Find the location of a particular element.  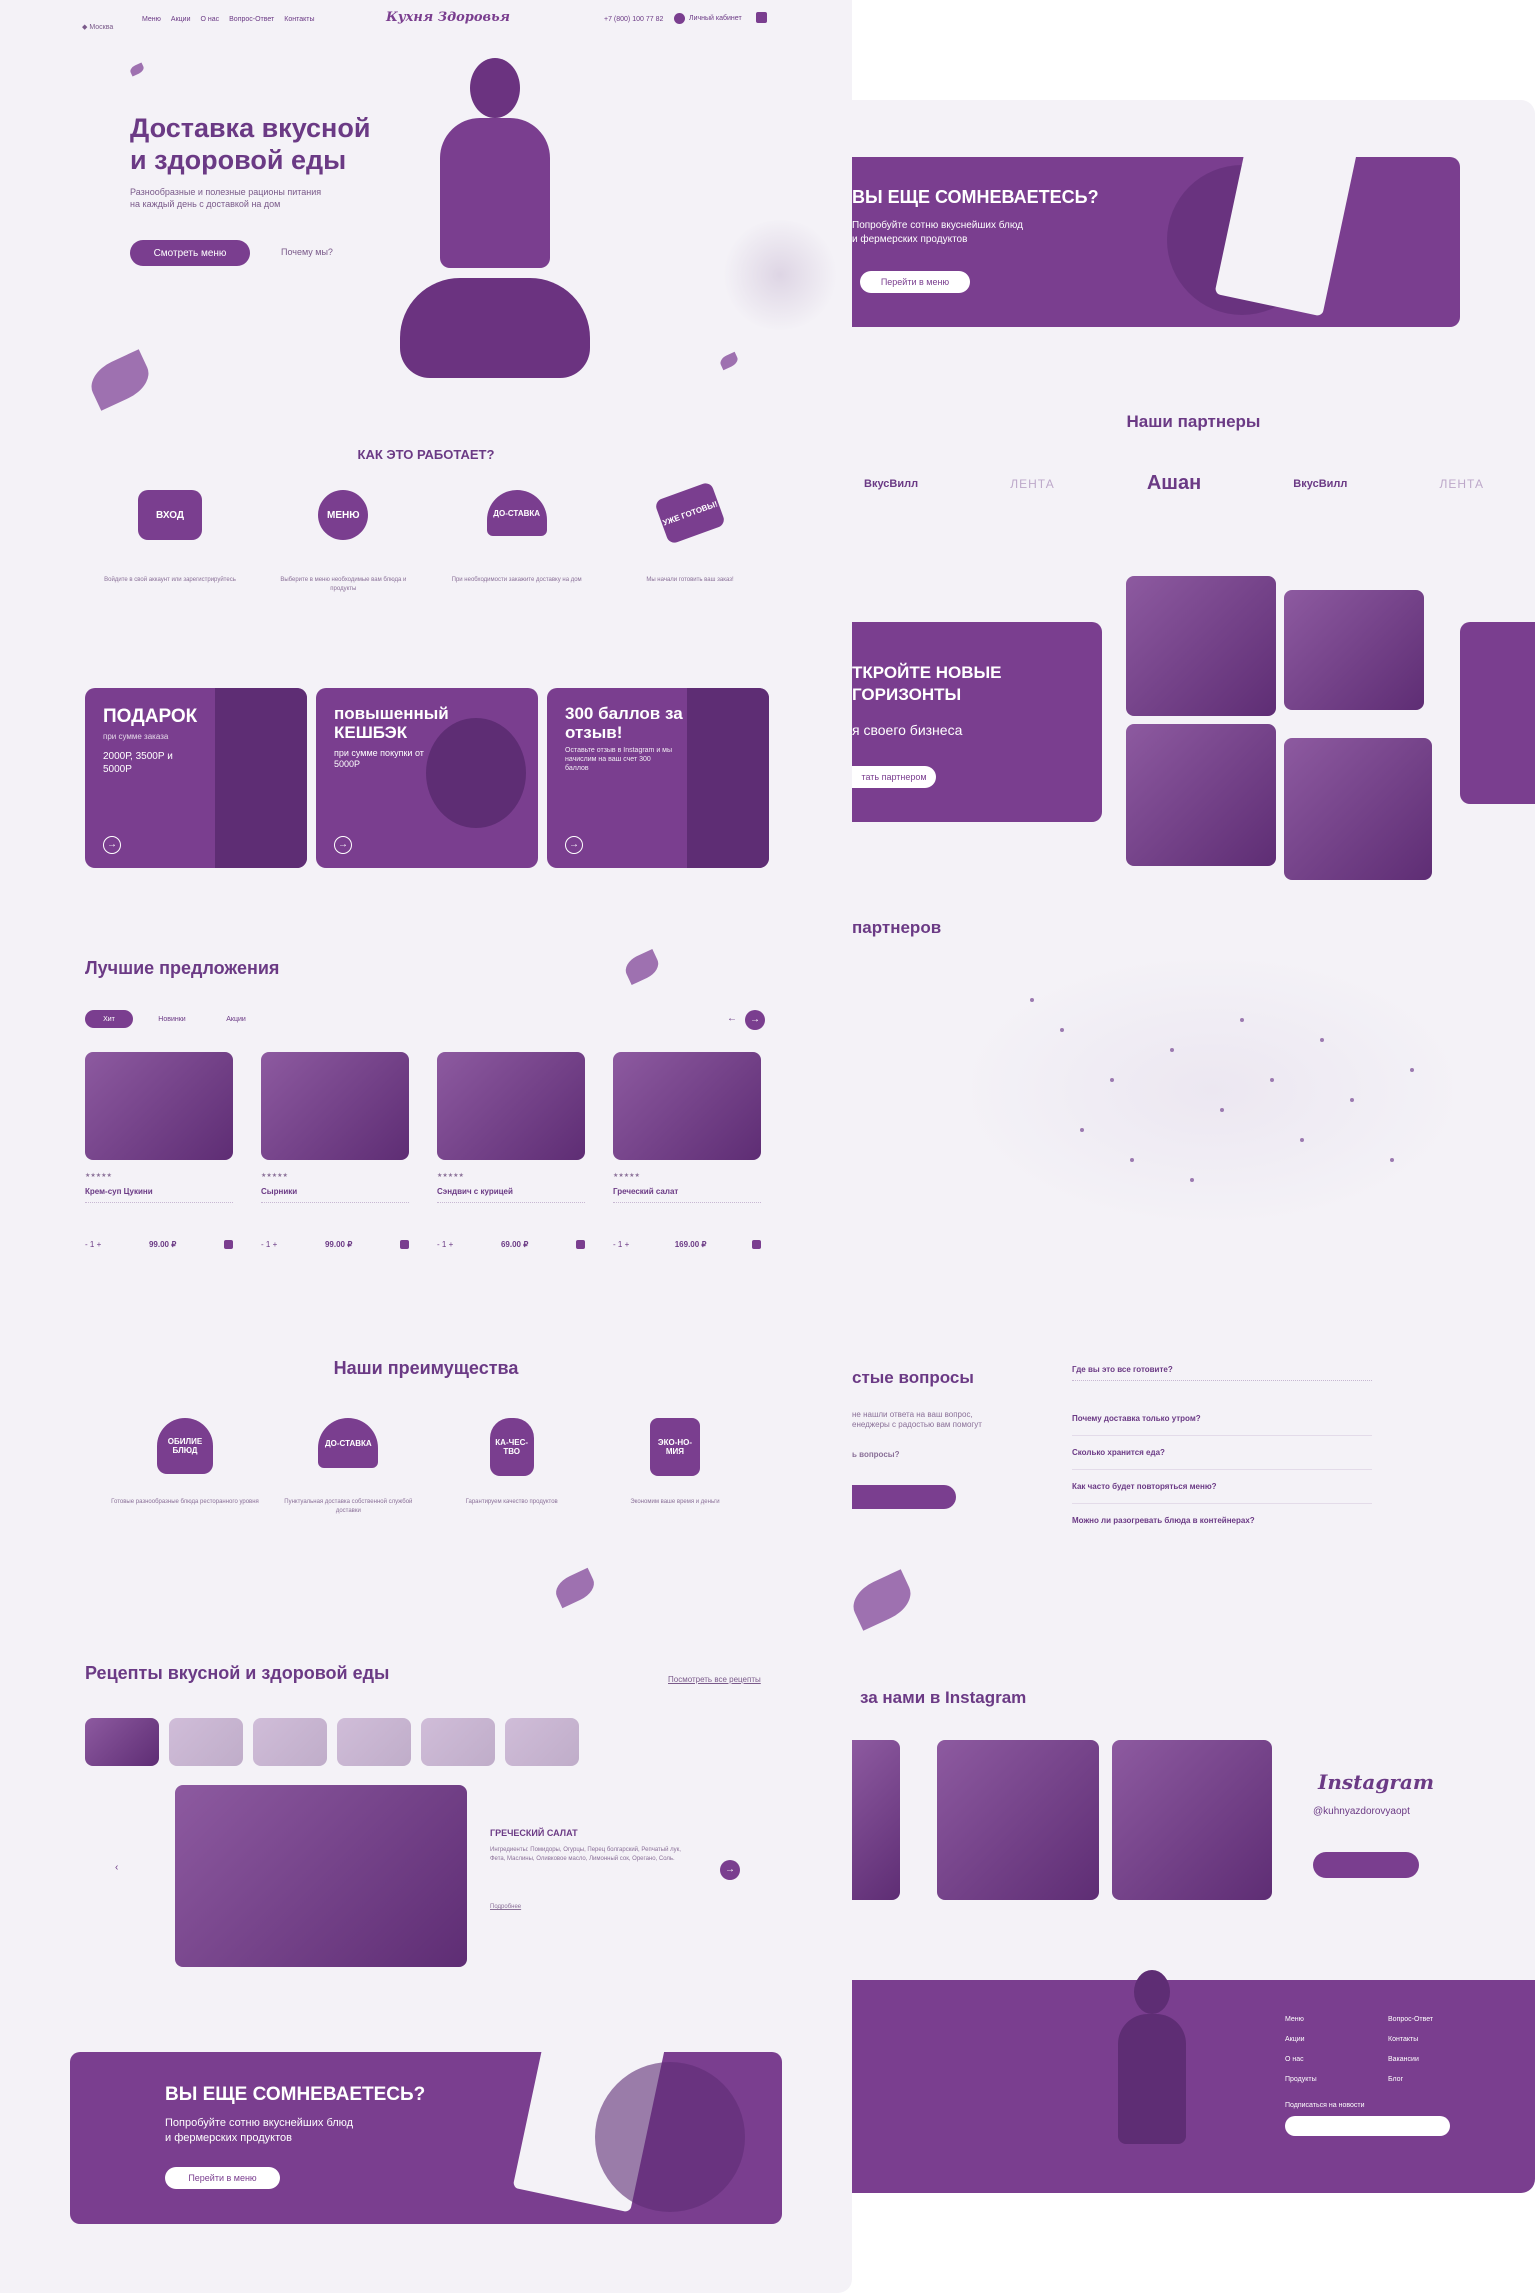

footer-link: Вопрос-Ответ is located at coordinates (1410, 2020).